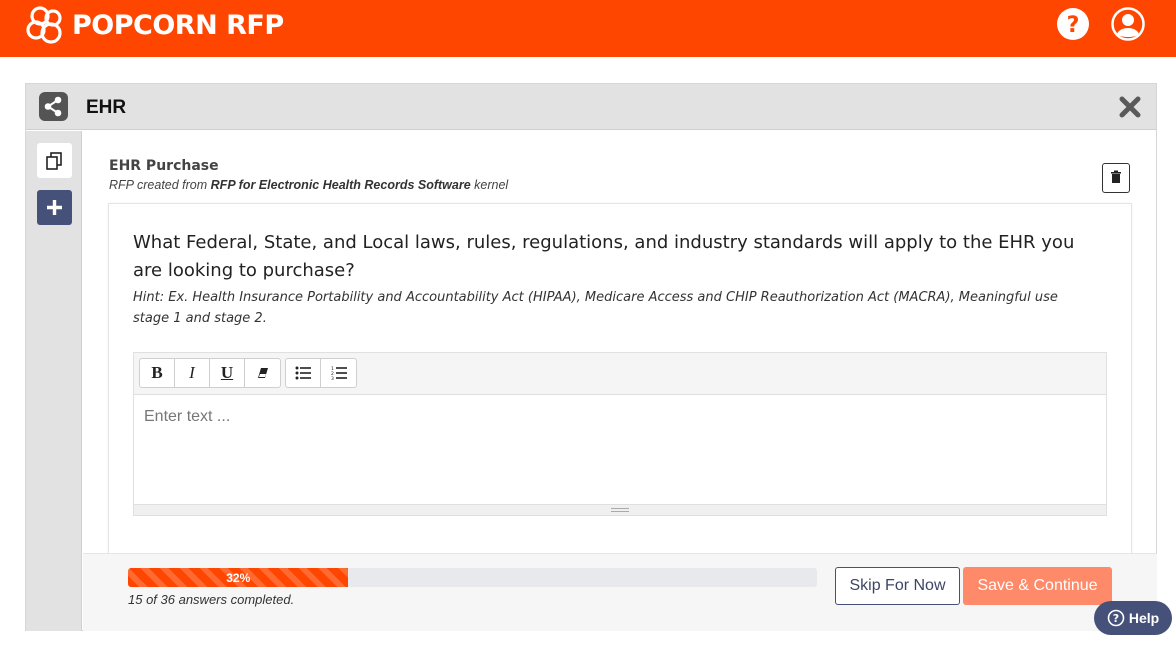 This screenshot has width=1176, height=646. I want to click on copy-icon, so click(54, 161).